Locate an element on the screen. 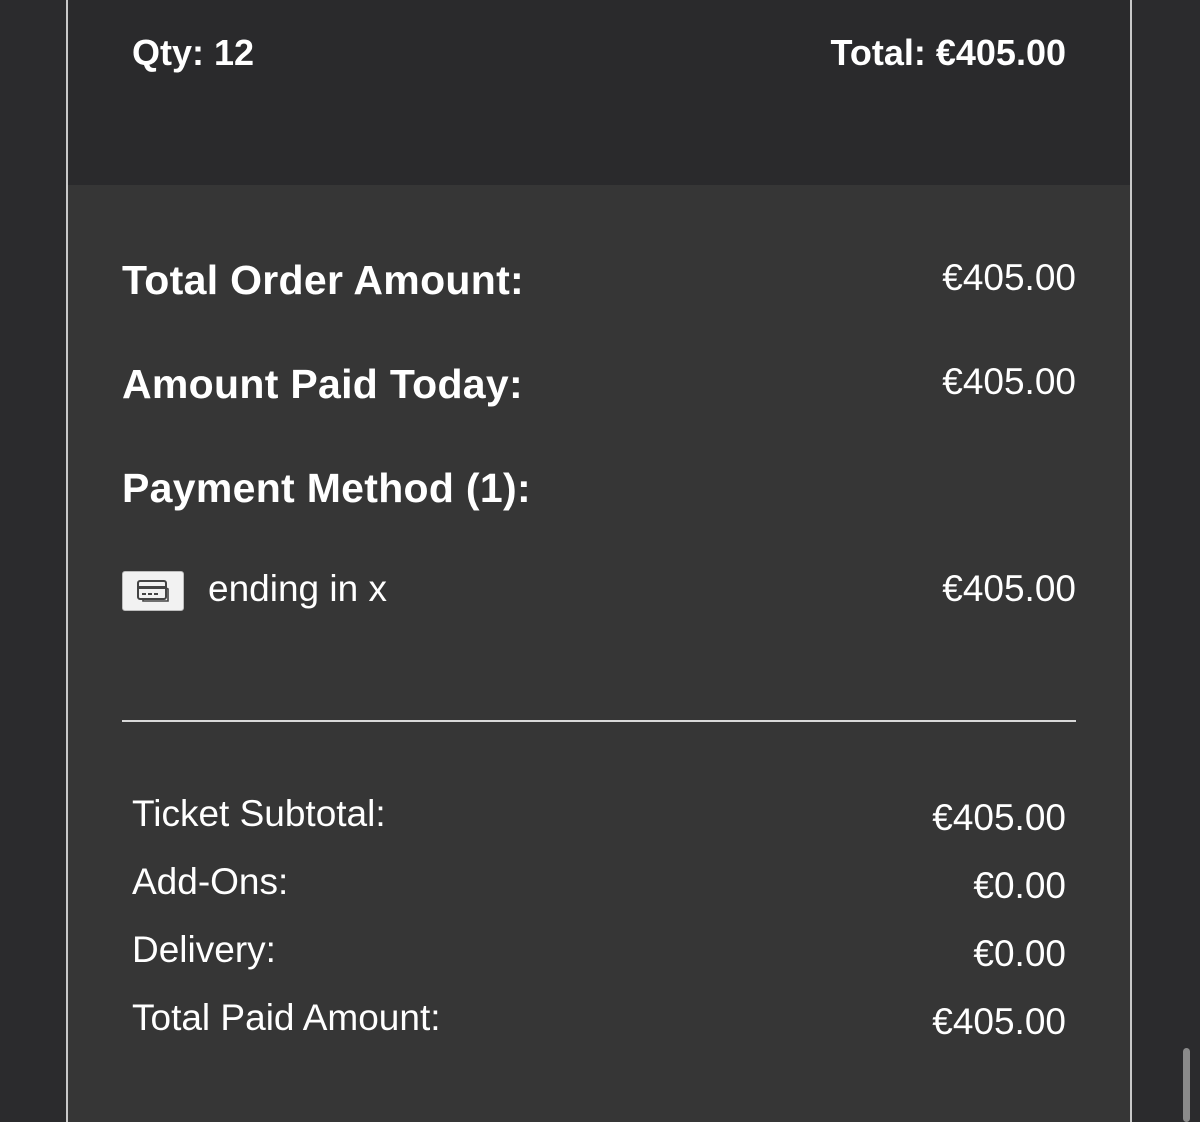  amount-paid-today-value: €405.00 is located at coordinates (1009, 381).